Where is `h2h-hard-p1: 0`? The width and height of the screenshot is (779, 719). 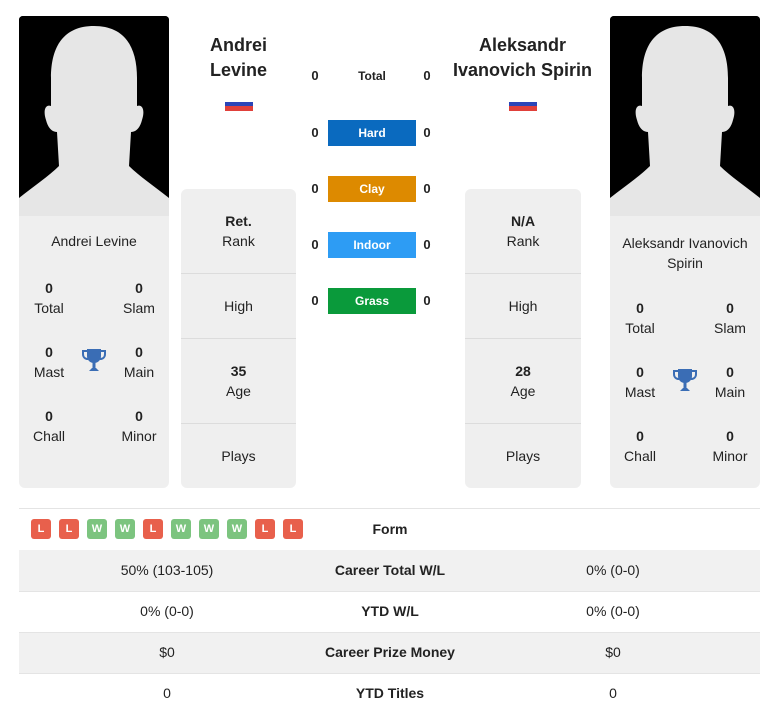
h2h-hard-p1: 0 is located at coordinates (315, 132).